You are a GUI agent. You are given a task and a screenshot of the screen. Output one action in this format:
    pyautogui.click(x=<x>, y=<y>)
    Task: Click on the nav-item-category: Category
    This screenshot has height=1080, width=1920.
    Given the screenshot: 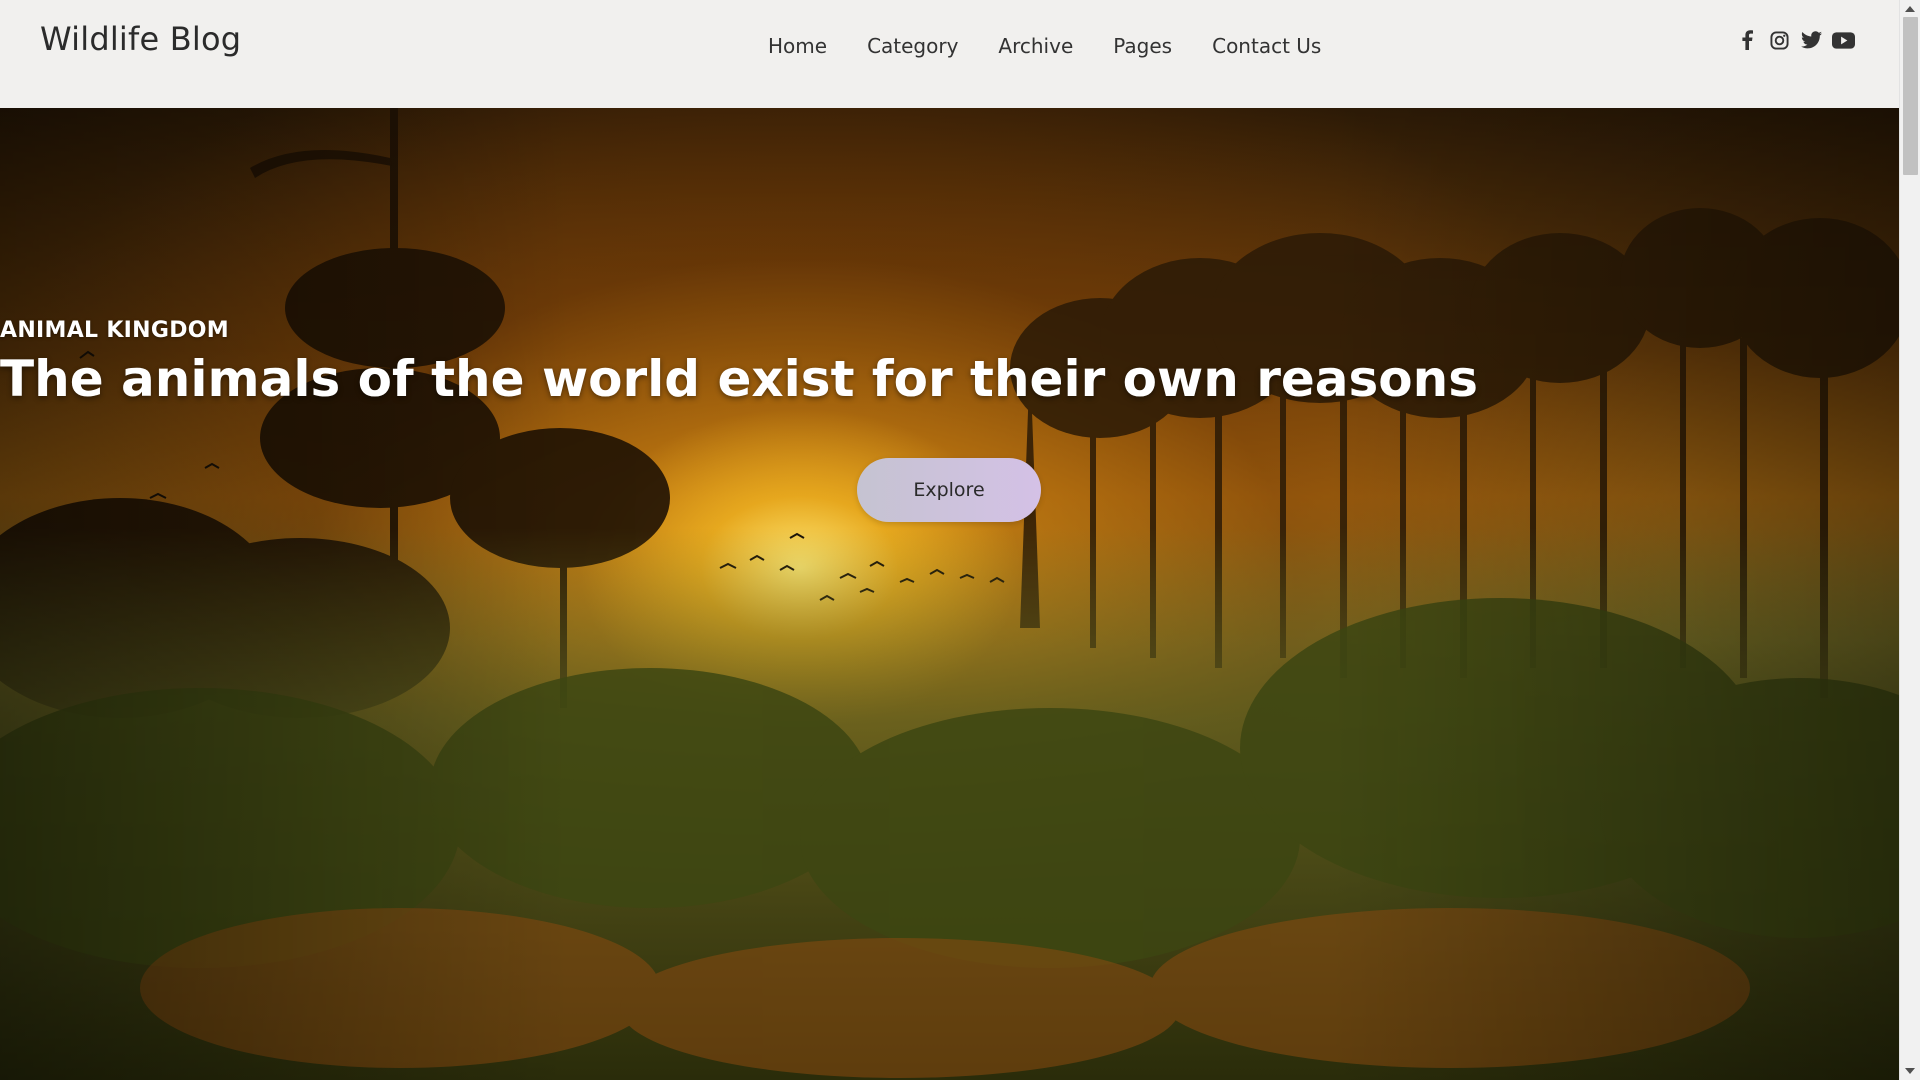 What is the action you would take?
    pyautogui.click(x=912, y=46)
    